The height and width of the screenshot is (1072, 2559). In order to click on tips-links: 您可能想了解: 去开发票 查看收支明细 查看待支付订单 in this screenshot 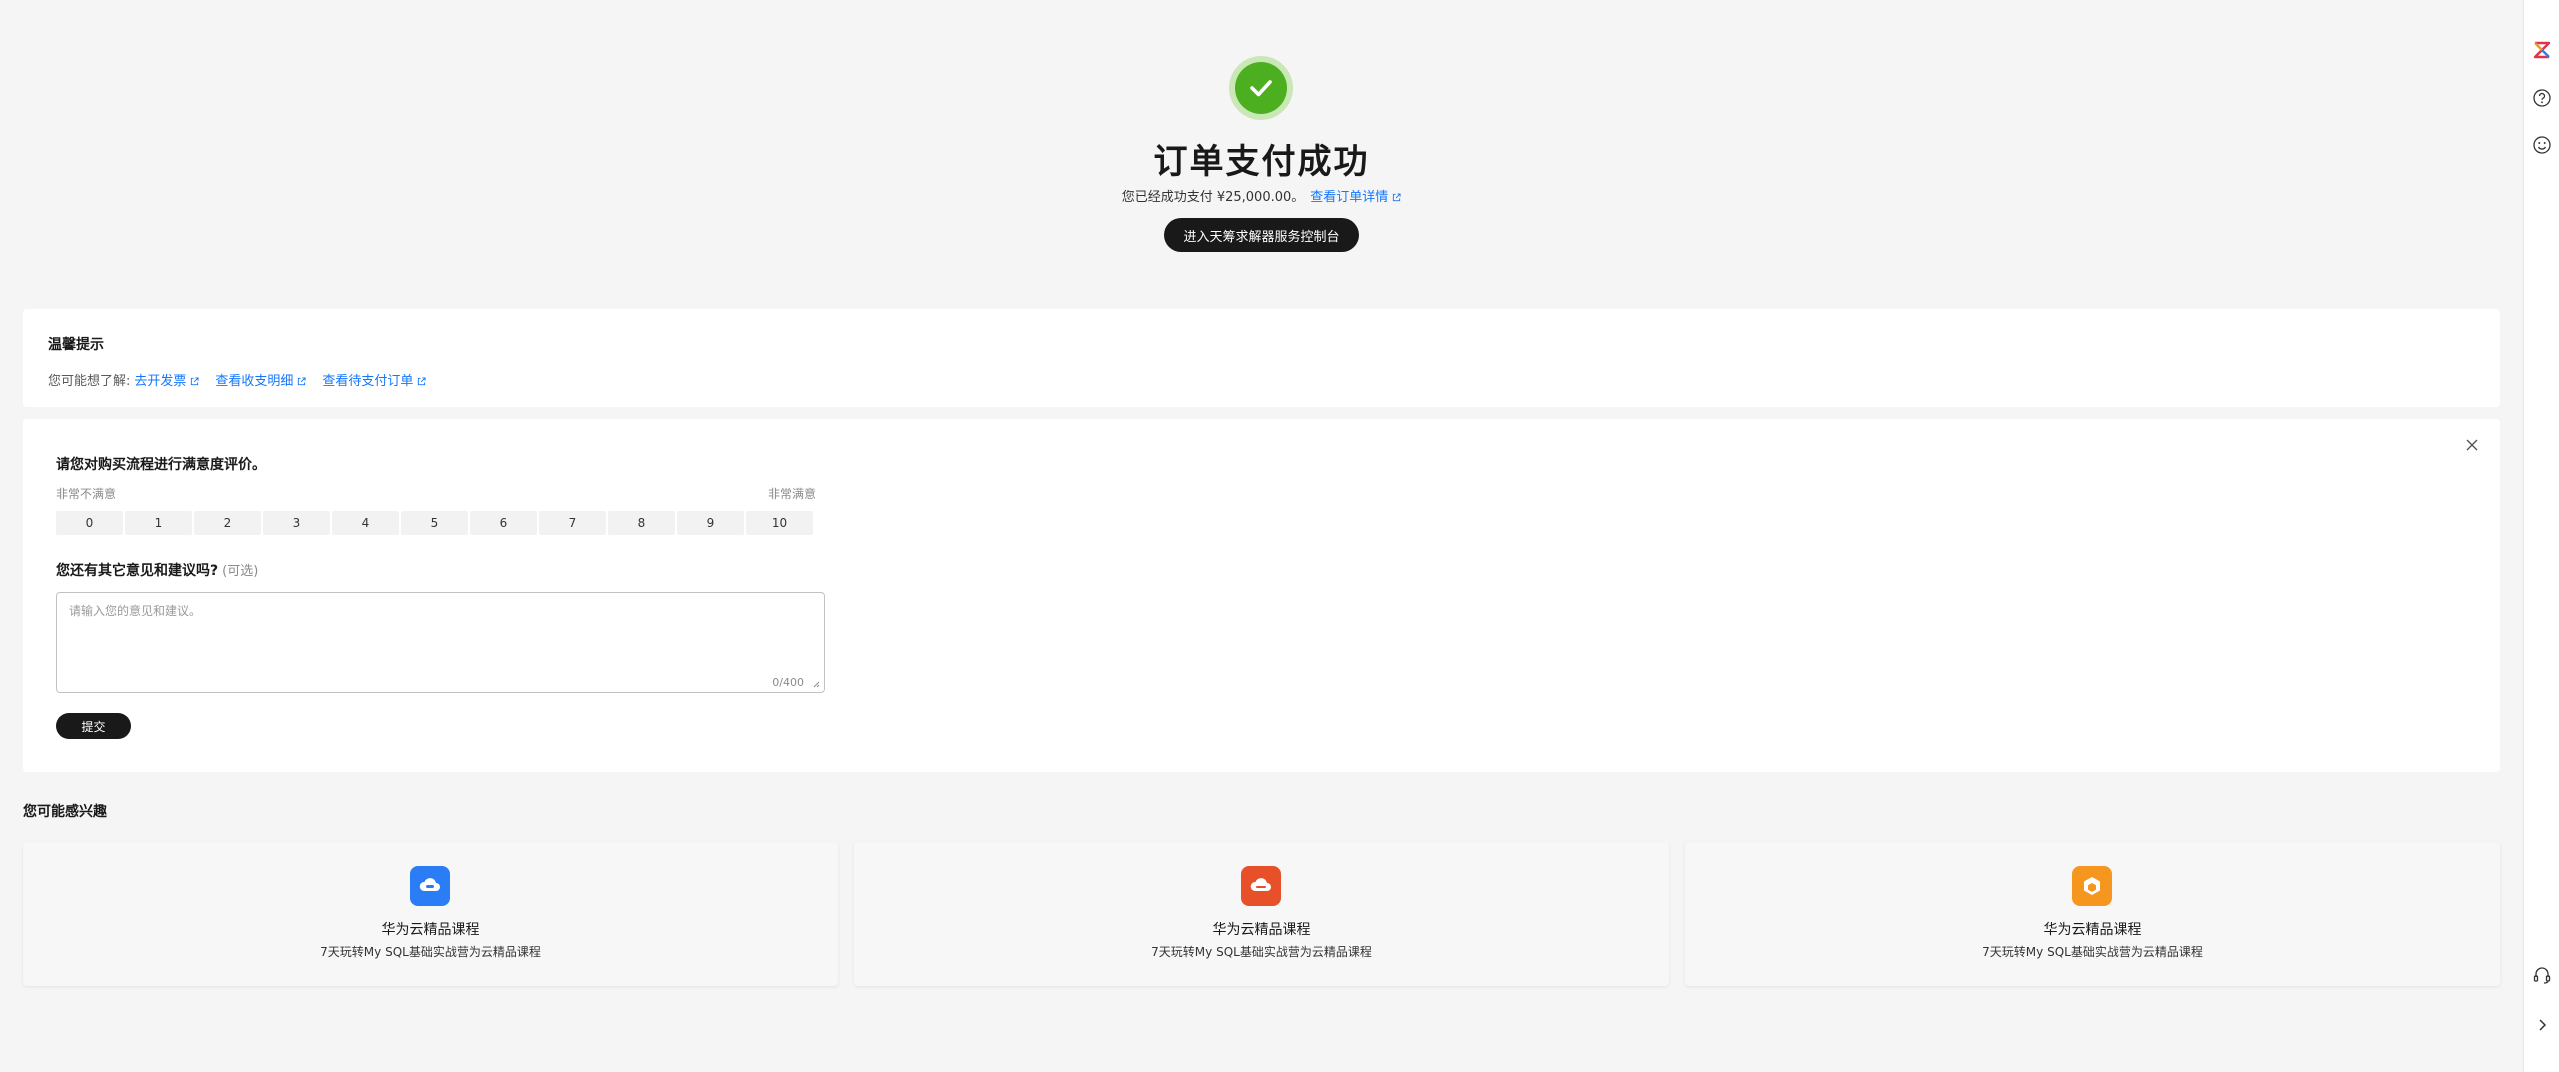, I will do `click(245, 379)`.